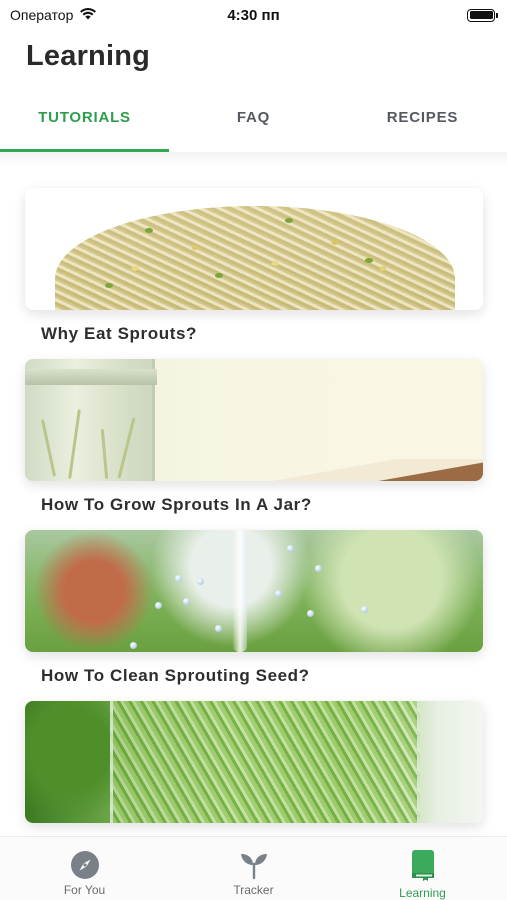 The image size is (507, 900). Describe the element at coordinates (254, 420) in the screenshot. I see `tutorial-image-jar` at that location.